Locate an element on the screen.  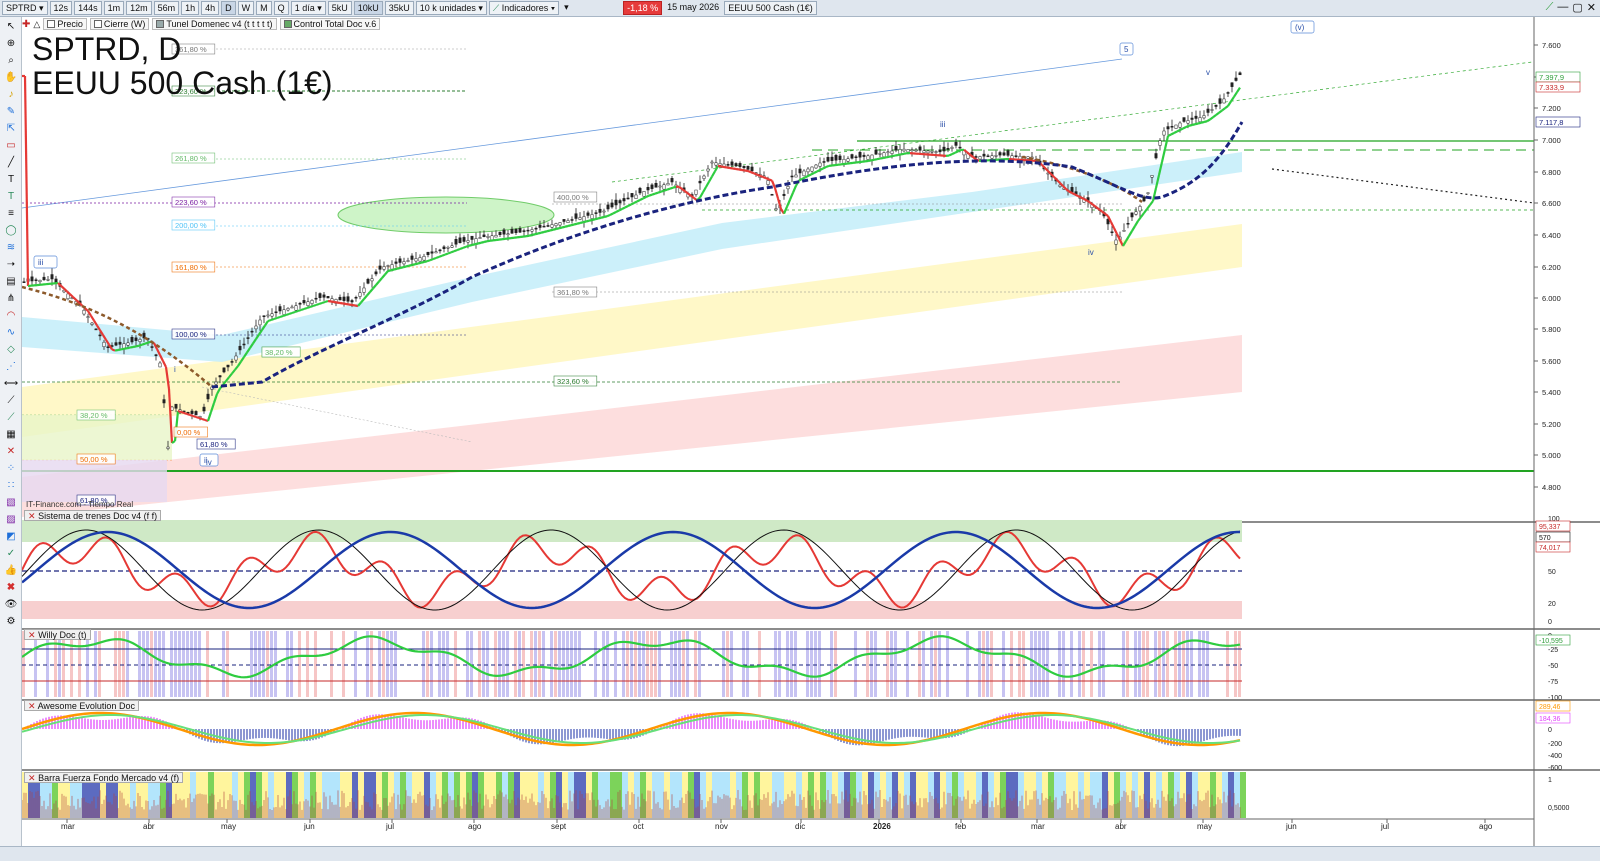
svg-text: ago is located at coordinates (1486, 826).